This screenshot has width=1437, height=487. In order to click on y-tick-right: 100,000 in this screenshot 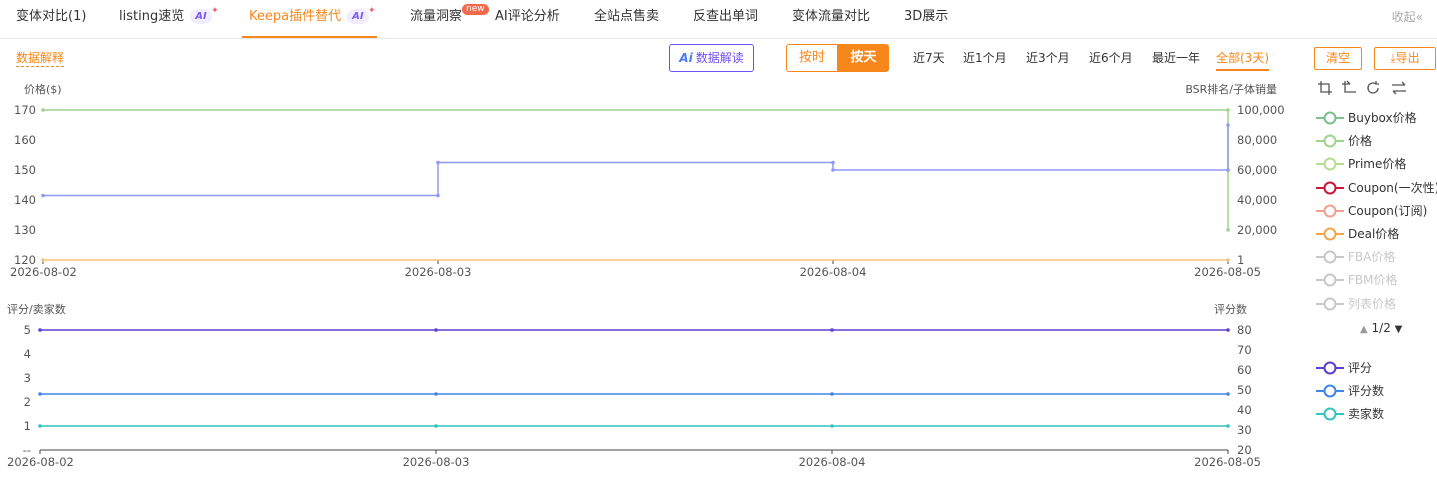, I will do `click(1261, 110)`.